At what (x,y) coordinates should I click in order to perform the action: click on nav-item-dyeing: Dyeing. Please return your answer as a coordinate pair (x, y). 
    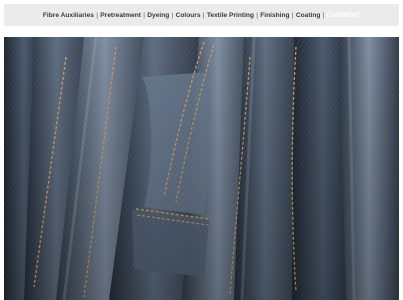
    Looking at the image, I should click on (158, 15).